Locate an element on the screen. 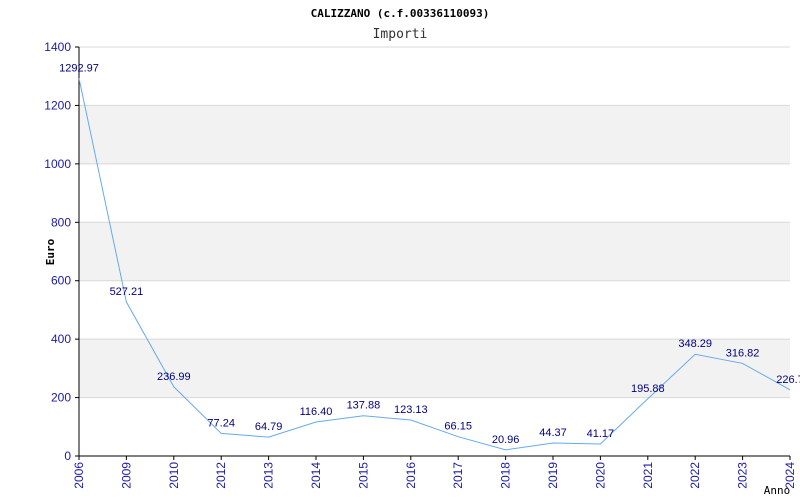  y-tick-label: 600 is located at coordinates (61, 281).